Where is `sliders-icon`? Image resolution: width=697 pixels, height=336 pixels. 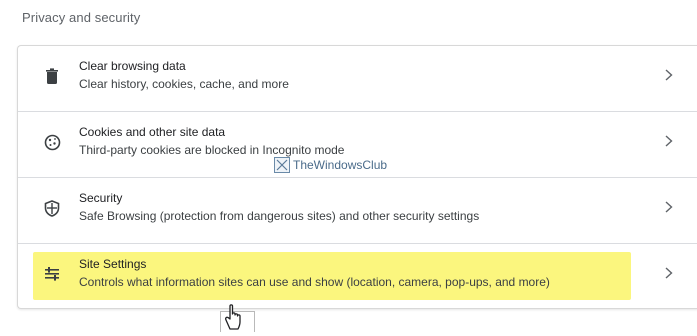 sliders-icon is located at coordinates (52, 274).